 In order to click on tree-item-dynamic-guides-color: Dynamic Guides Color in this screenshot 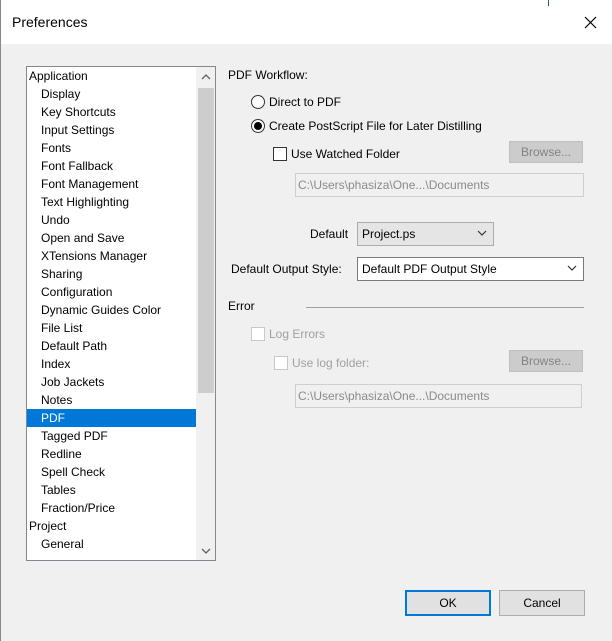, I will do `click(112, 310)`.